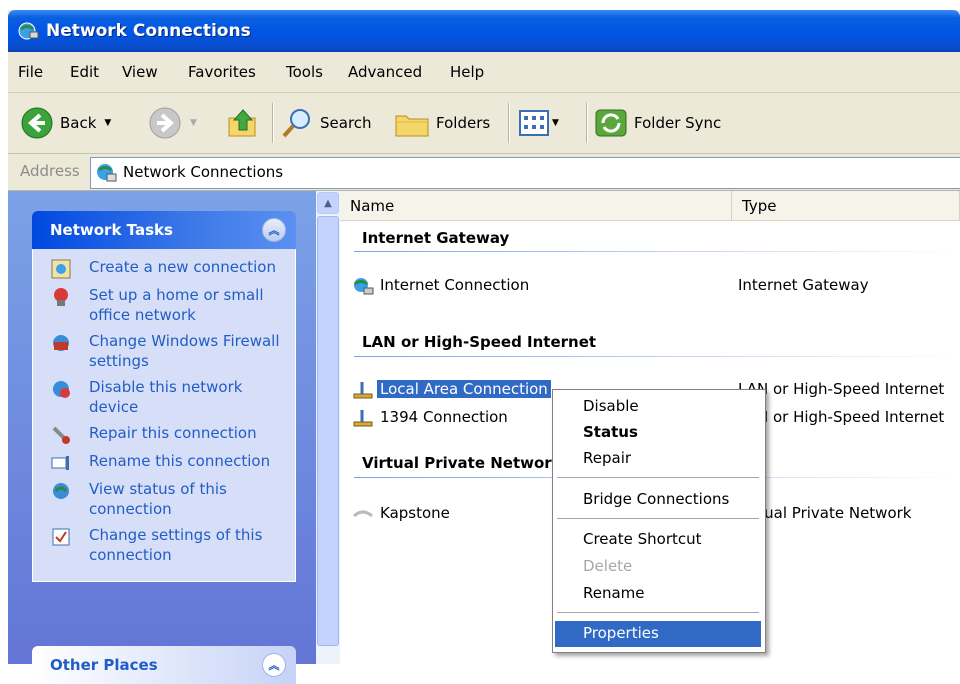 Image resolution: width=960 pixels, height=684 pixels. Describe the element at coordinates (328, 431) in the screenshot. I see `scroll-thumb` at that location.